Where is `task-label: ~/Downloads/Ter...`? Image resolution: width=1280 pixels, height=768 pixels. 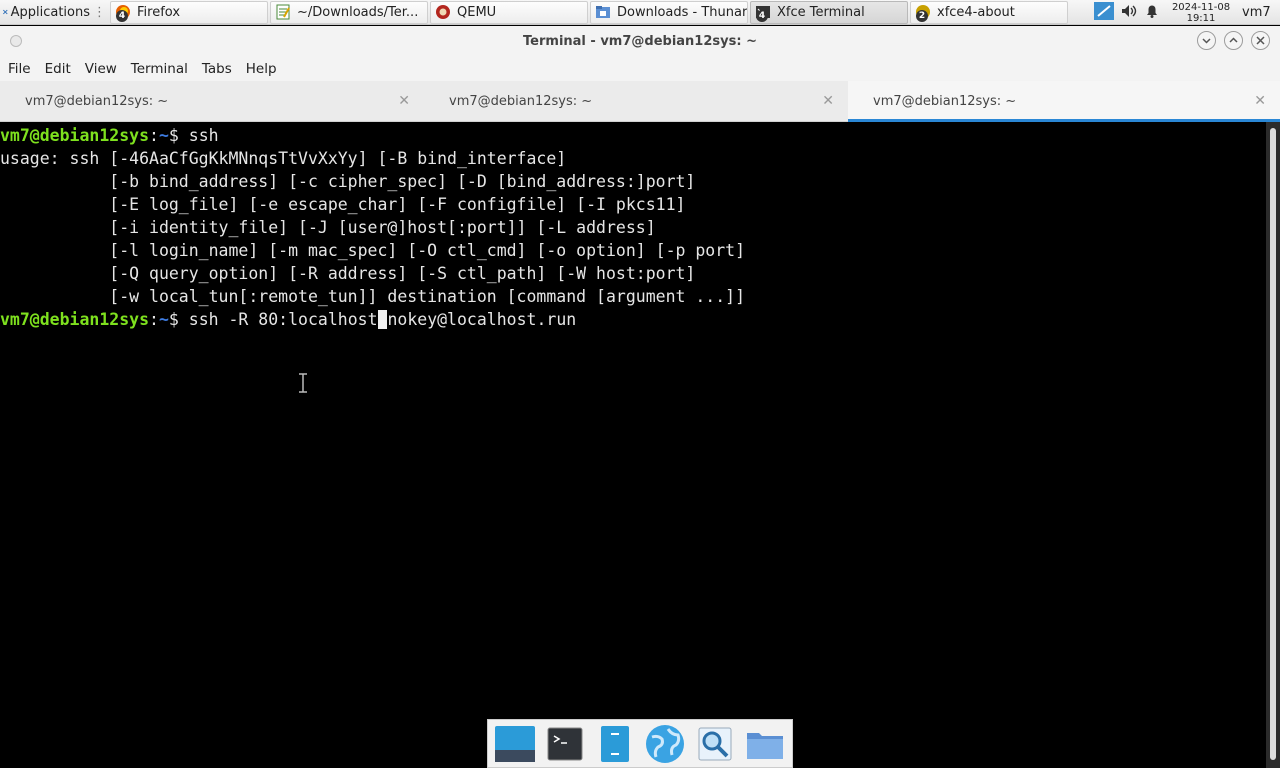
task-label: ~/Downloads/Ter... is located at coordinates (358, 12).